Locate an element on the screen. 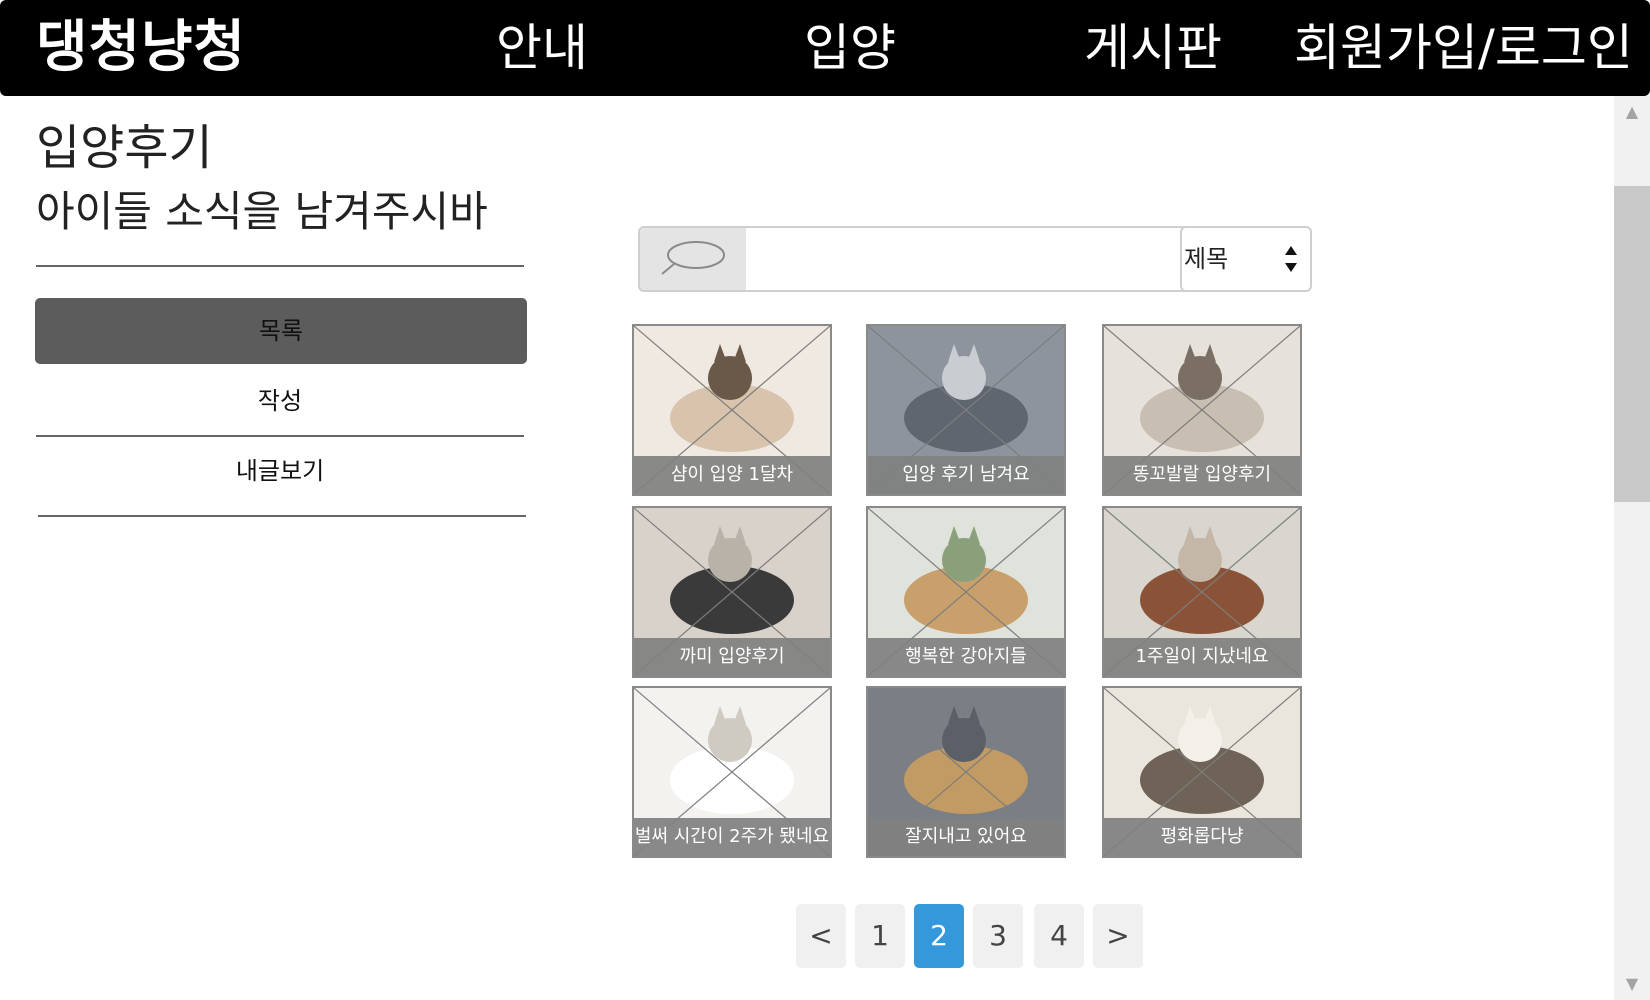 The image size is (1650, 1000). page-title: 입양후기 is located at coordinates (124, 148).